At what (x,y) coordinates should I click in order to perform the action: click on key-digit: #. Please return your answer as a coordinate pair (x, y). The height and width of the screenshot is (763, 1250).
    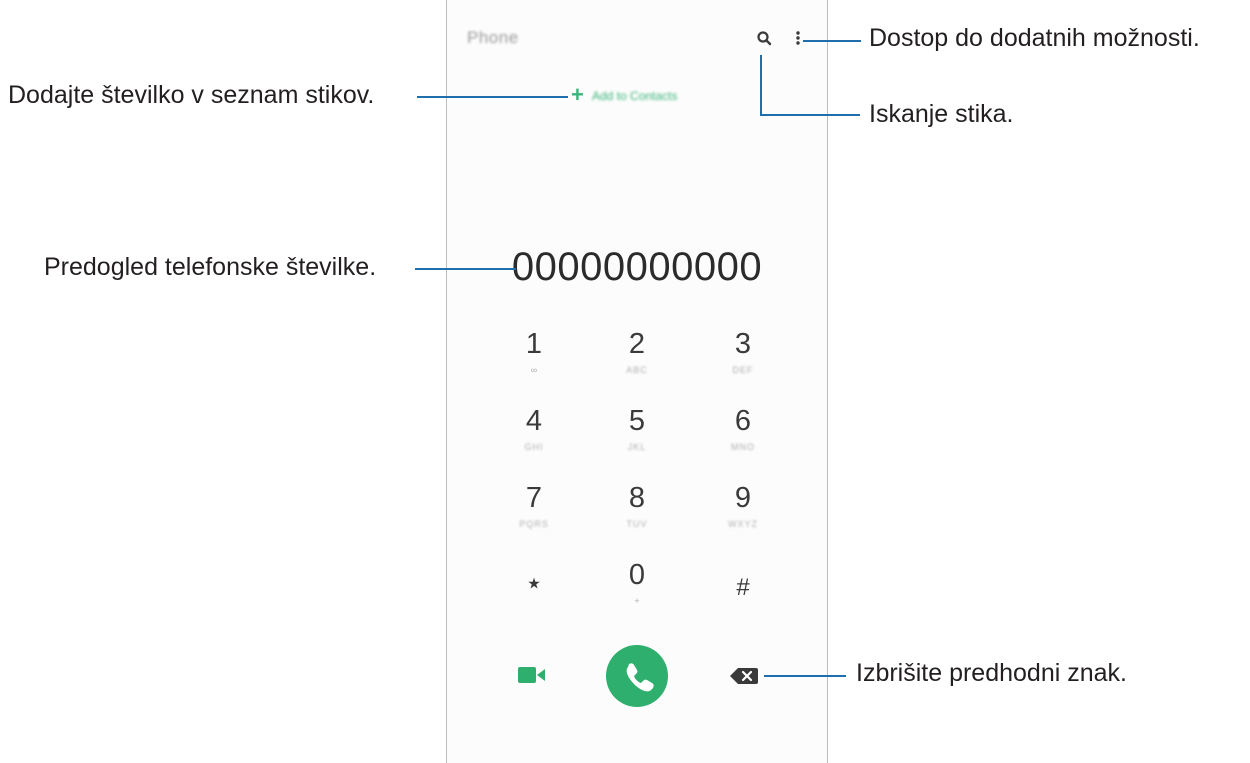
    Looking at the image, I should click on (743, 587).